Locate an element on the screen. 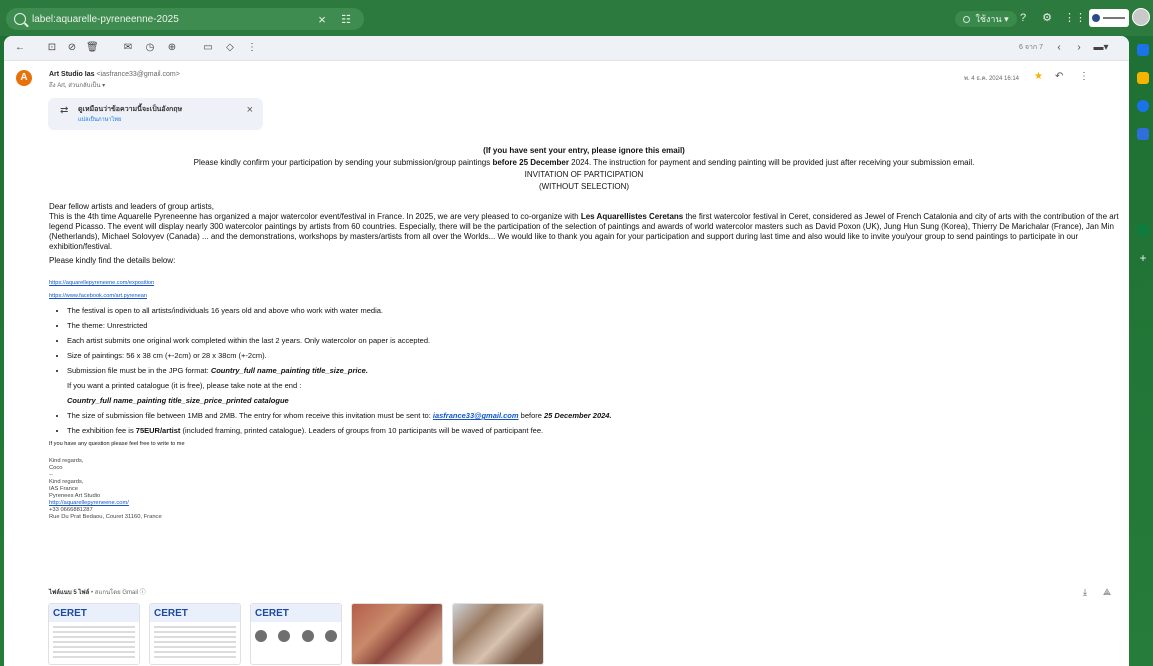  signature-line: +33 0666881287 is located at coordinates (71, 510).